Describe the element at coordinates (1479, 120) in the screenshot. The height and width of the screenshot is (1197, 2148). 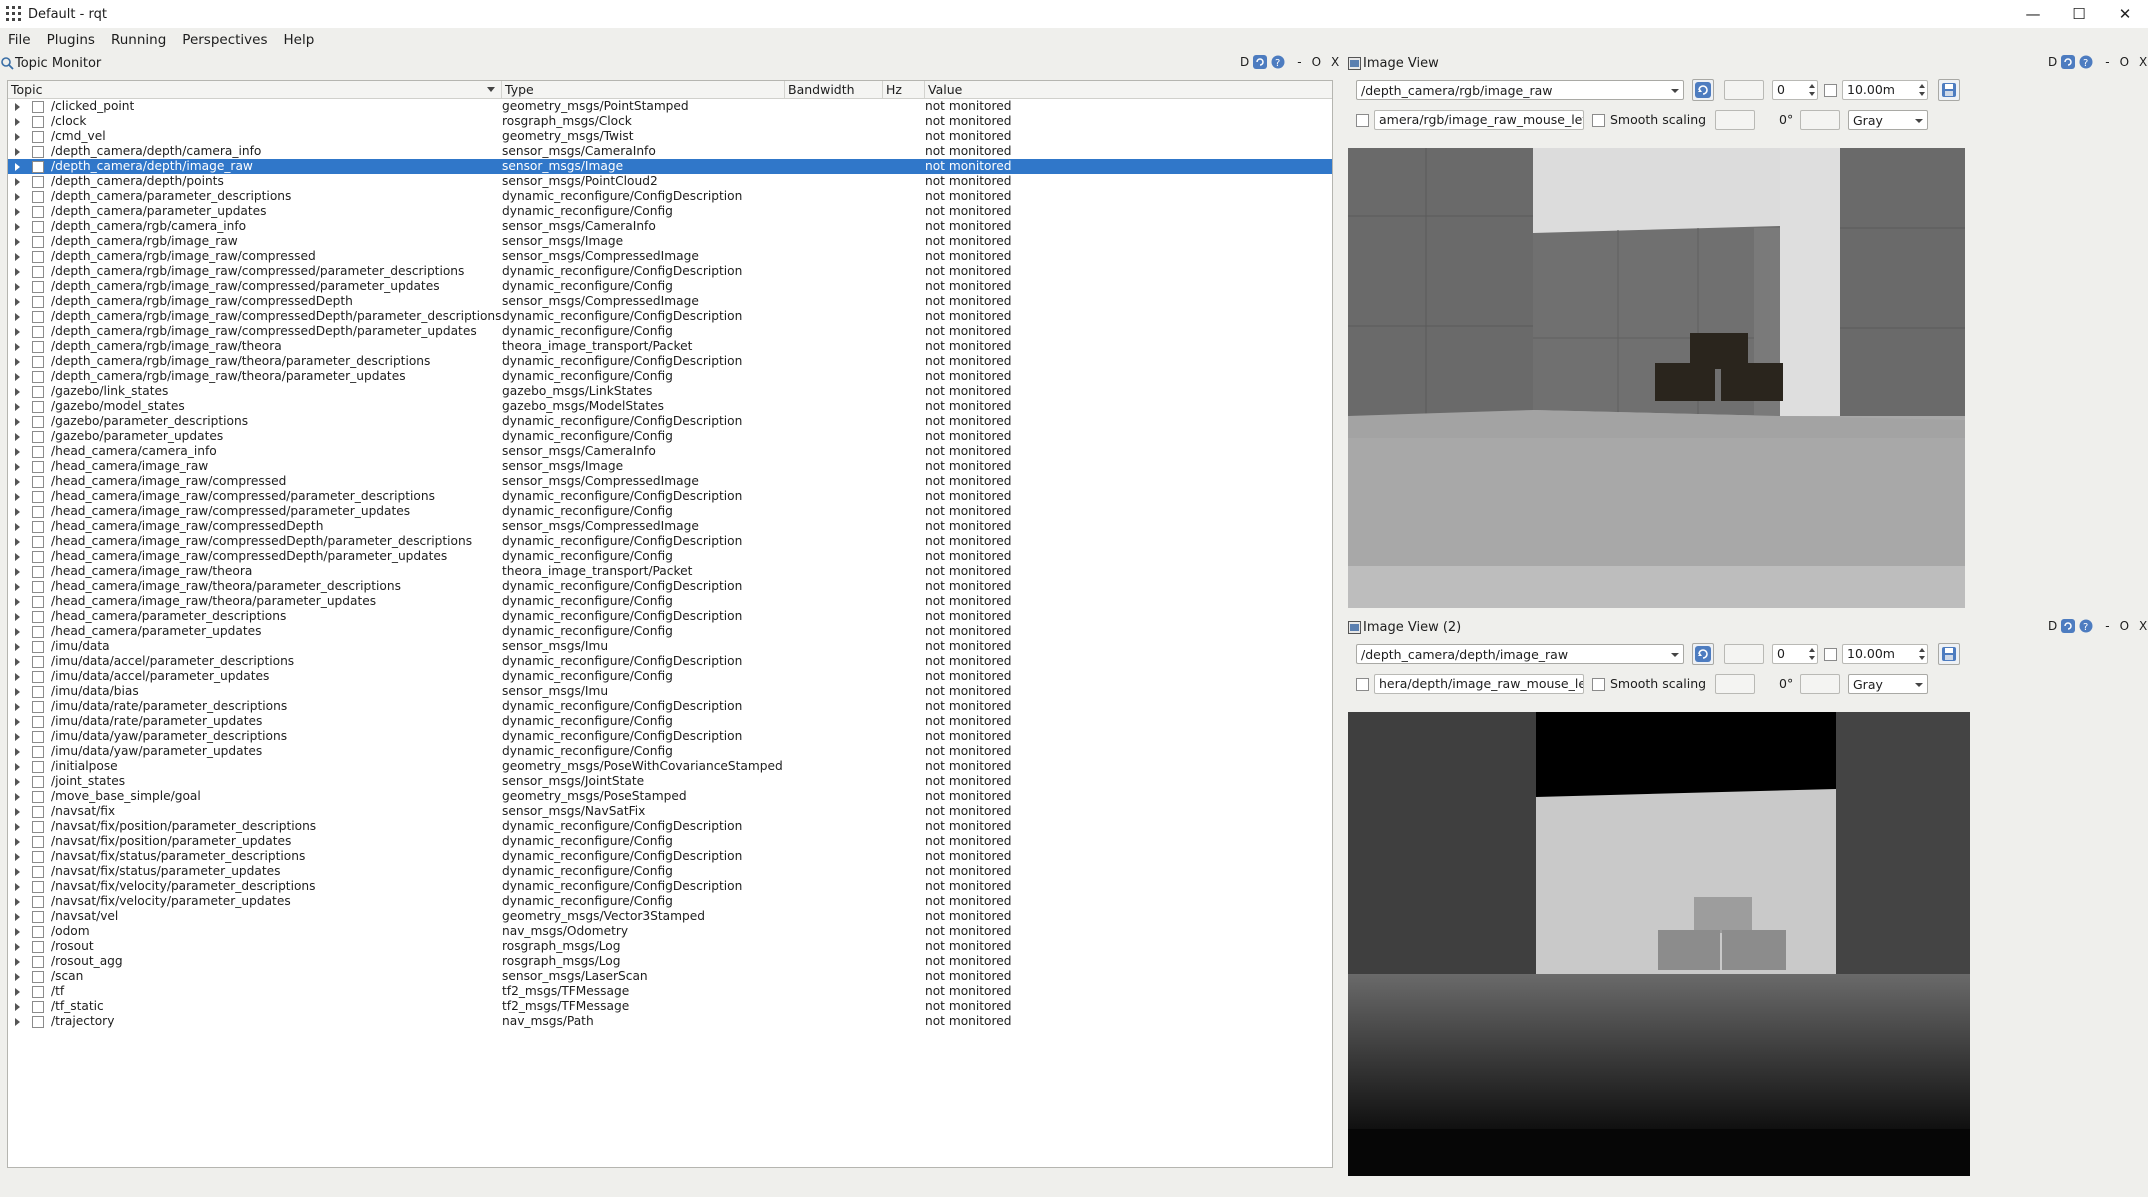
I see `mouse-topic-field: amera/rgb/image_raw_mouse_left` at that location.